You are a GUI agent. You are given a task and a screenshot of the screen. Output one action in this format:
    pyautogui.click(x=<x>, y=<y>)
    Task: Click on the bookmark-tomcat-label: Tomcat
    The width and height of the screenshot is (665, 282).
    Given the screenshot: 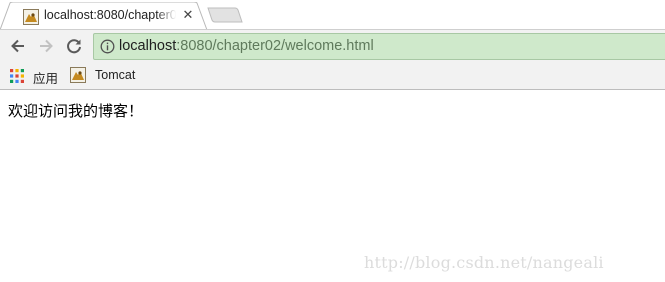 What is the action you would take?
    pyautogui.click(x=115, y=75)
    